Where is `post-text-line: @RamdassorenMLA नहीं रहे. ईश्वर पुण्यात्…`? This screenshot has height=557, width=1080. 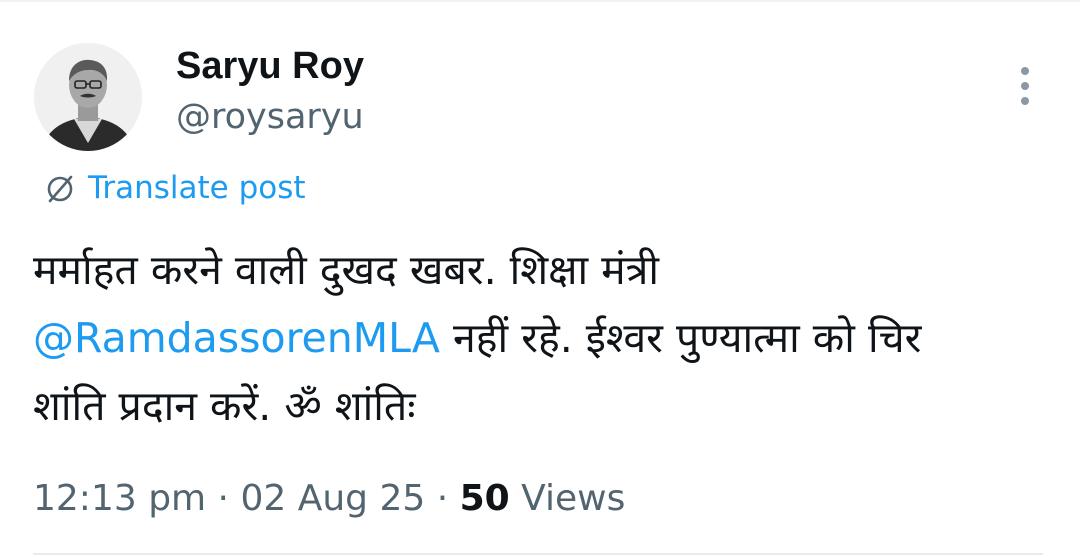
post-text-line: @RamdassorenMLA नहीं रहे. ईश्वर पुण्यात्… is located at coordinates (543, 338).